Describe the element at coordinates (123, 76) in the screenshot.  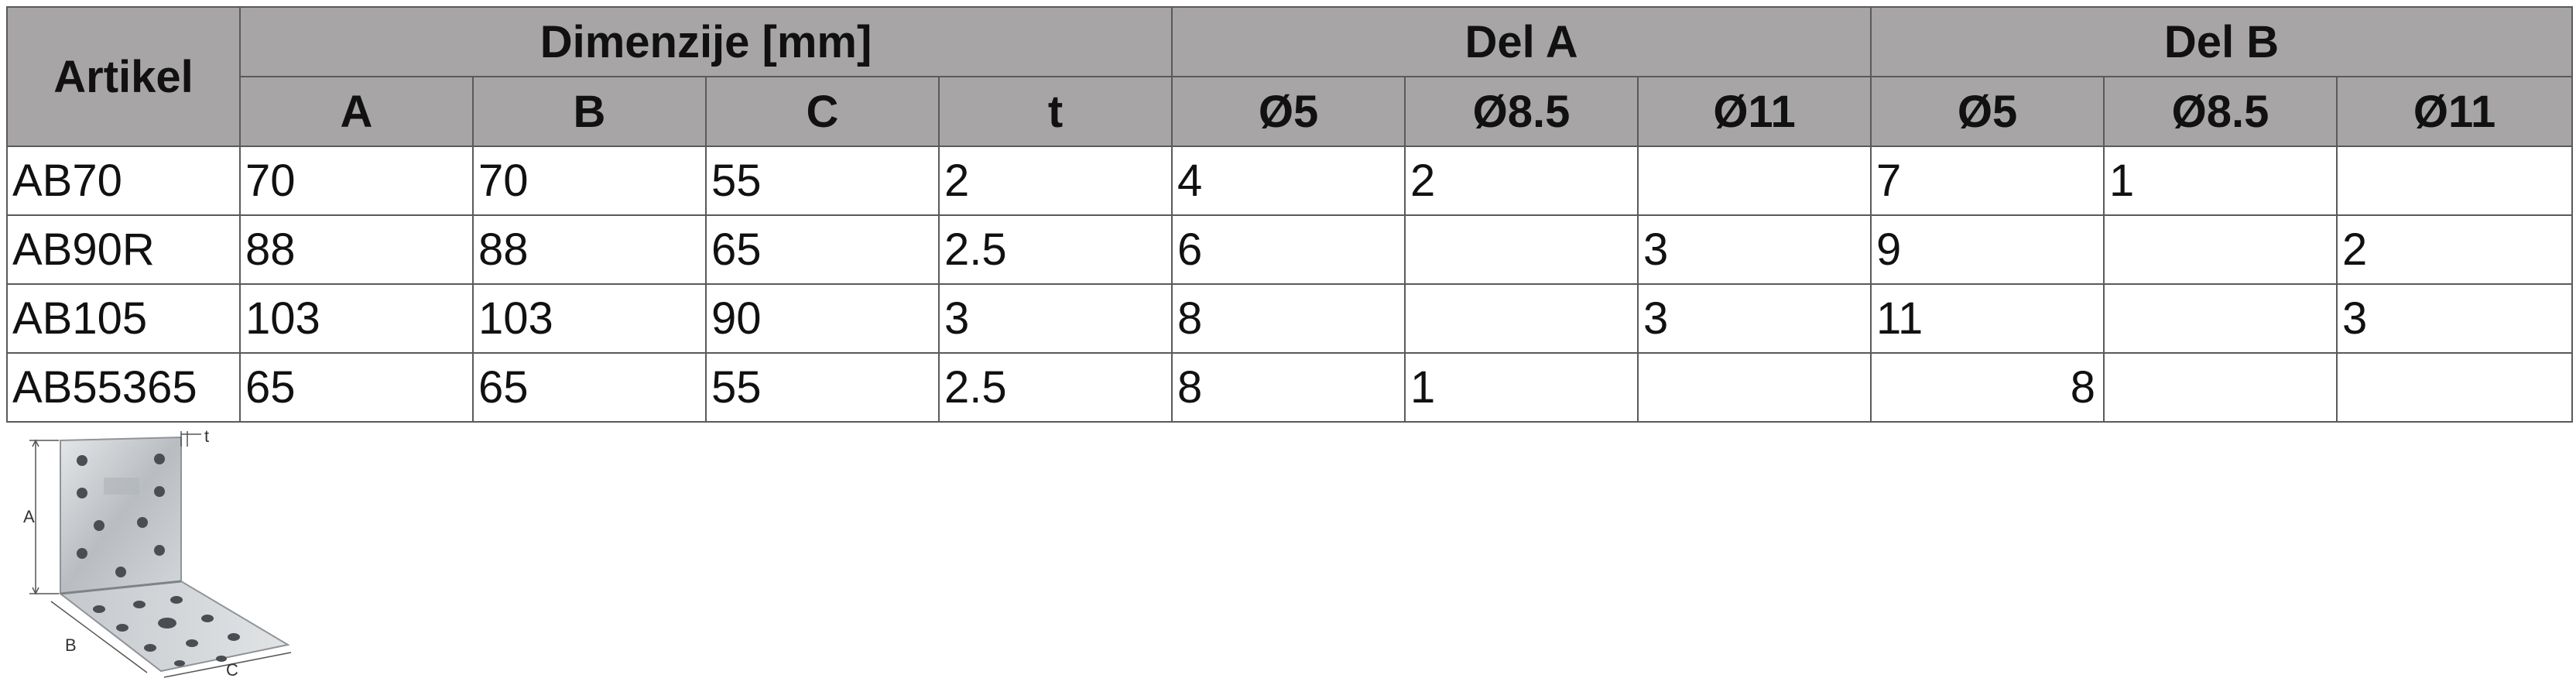
I see `header-artikel: Artikel` at that location.